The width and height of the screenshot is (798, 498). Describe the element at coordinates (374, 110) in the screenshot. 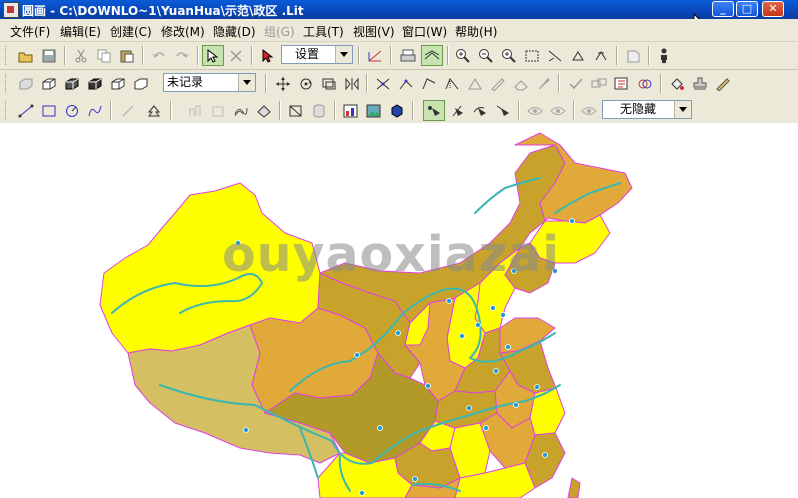

I see `image-icon` at that location.